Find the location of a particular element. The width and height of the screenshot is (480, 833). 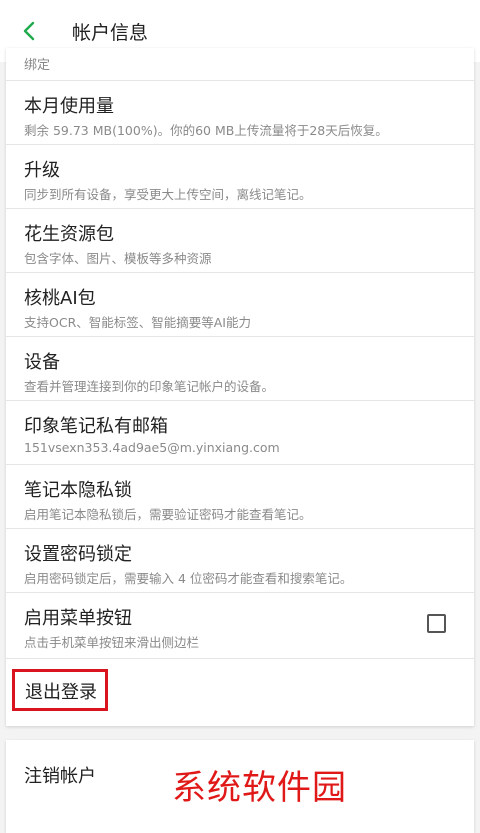

peanut-resource-pack-title: 花生资源包 is located at coordinates (69, 234).